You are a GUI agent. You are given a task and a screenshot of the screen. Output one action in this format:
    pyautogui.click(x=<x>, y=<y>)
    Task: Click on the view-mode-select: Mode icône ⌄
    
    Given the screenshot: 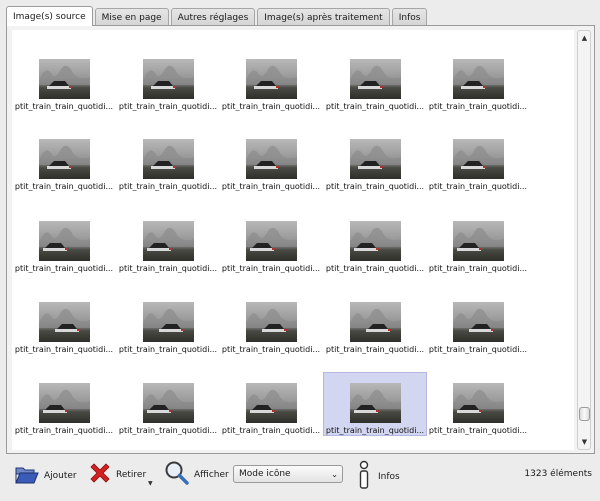 What is the action you would take?
    pyautogui.click(x=288, y=474)
    